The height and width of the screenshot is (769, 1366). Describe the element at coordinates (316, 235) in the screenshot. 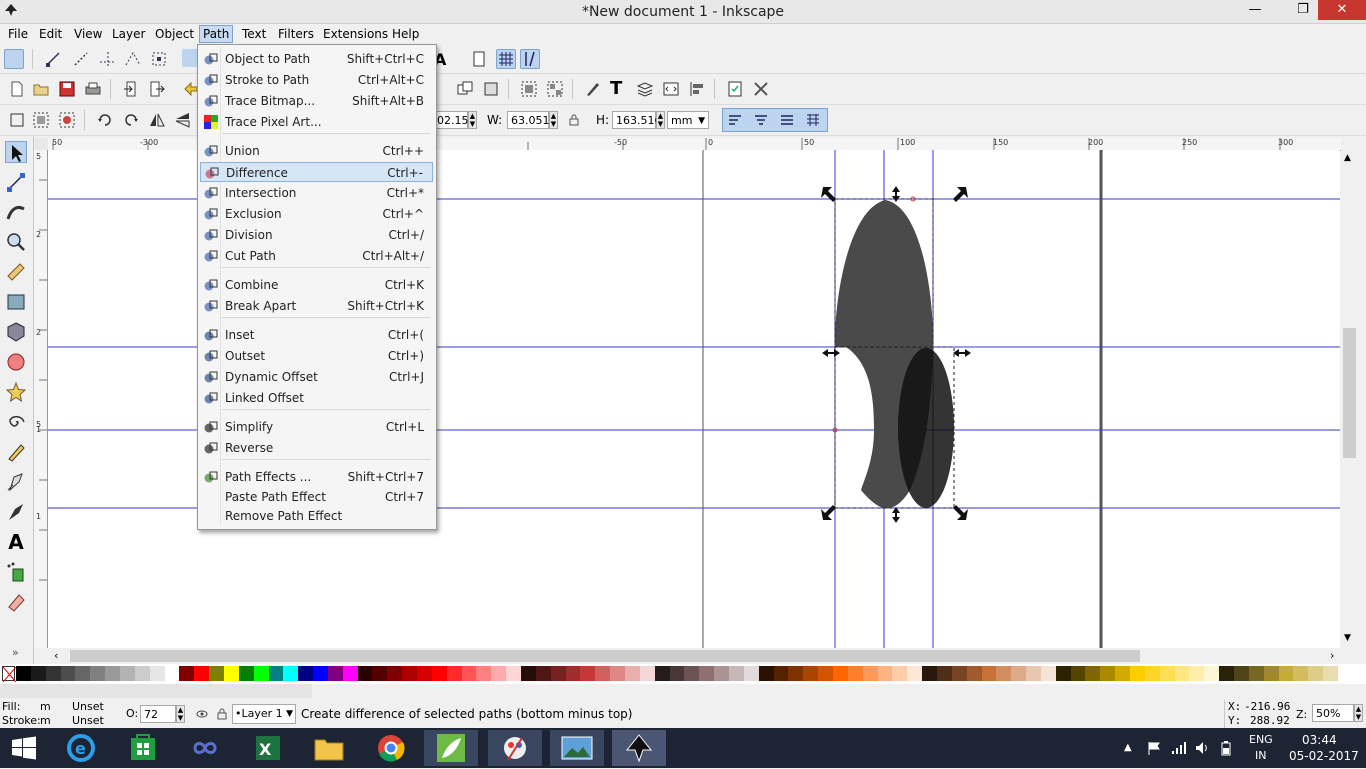

I see `menu-item-division: Division Ctrl+/` at that location.